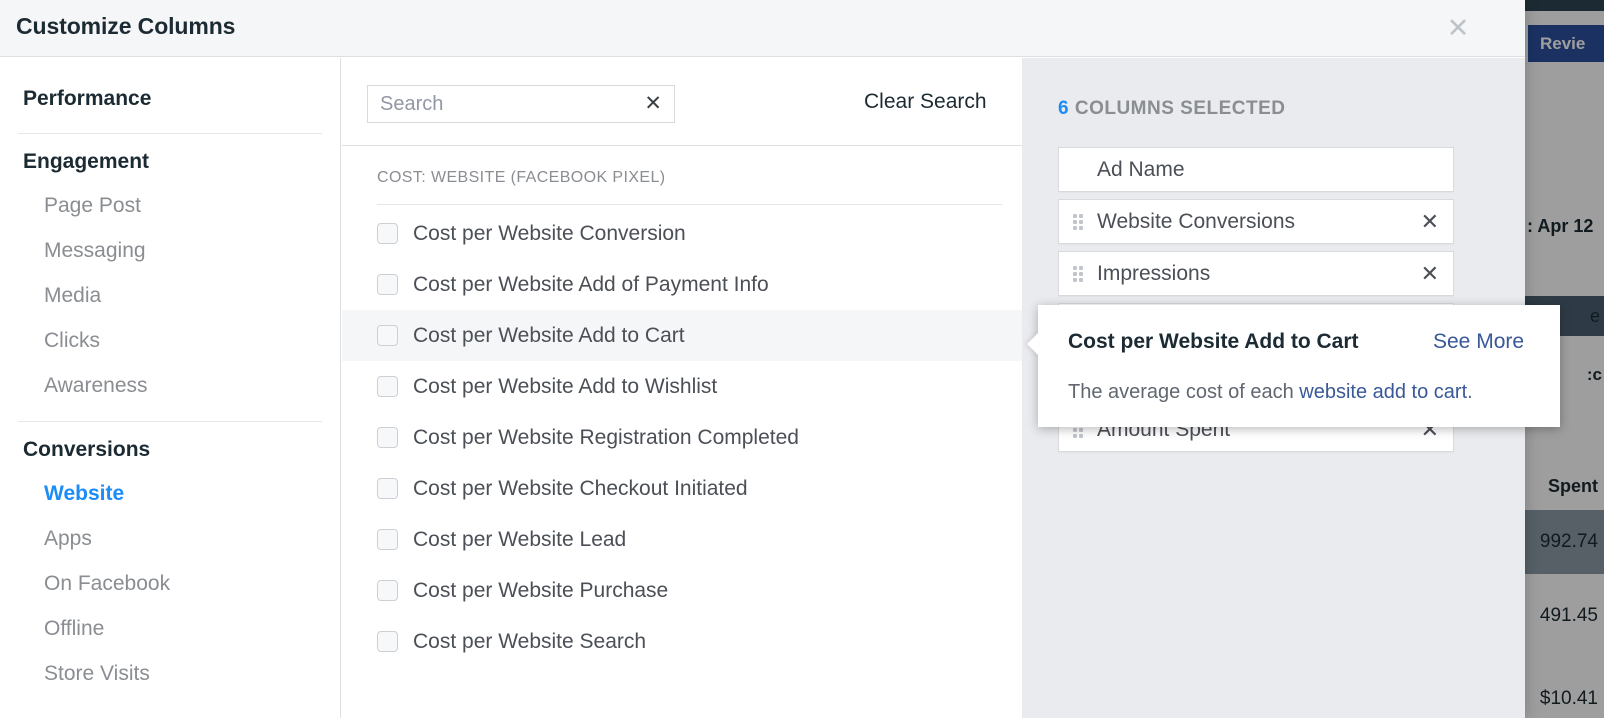 This screenshot has height=718, width=1604. Describe the element at coordinates (1572, 485) in the screenshot. I see `table-header-spent: Spent` at that location.